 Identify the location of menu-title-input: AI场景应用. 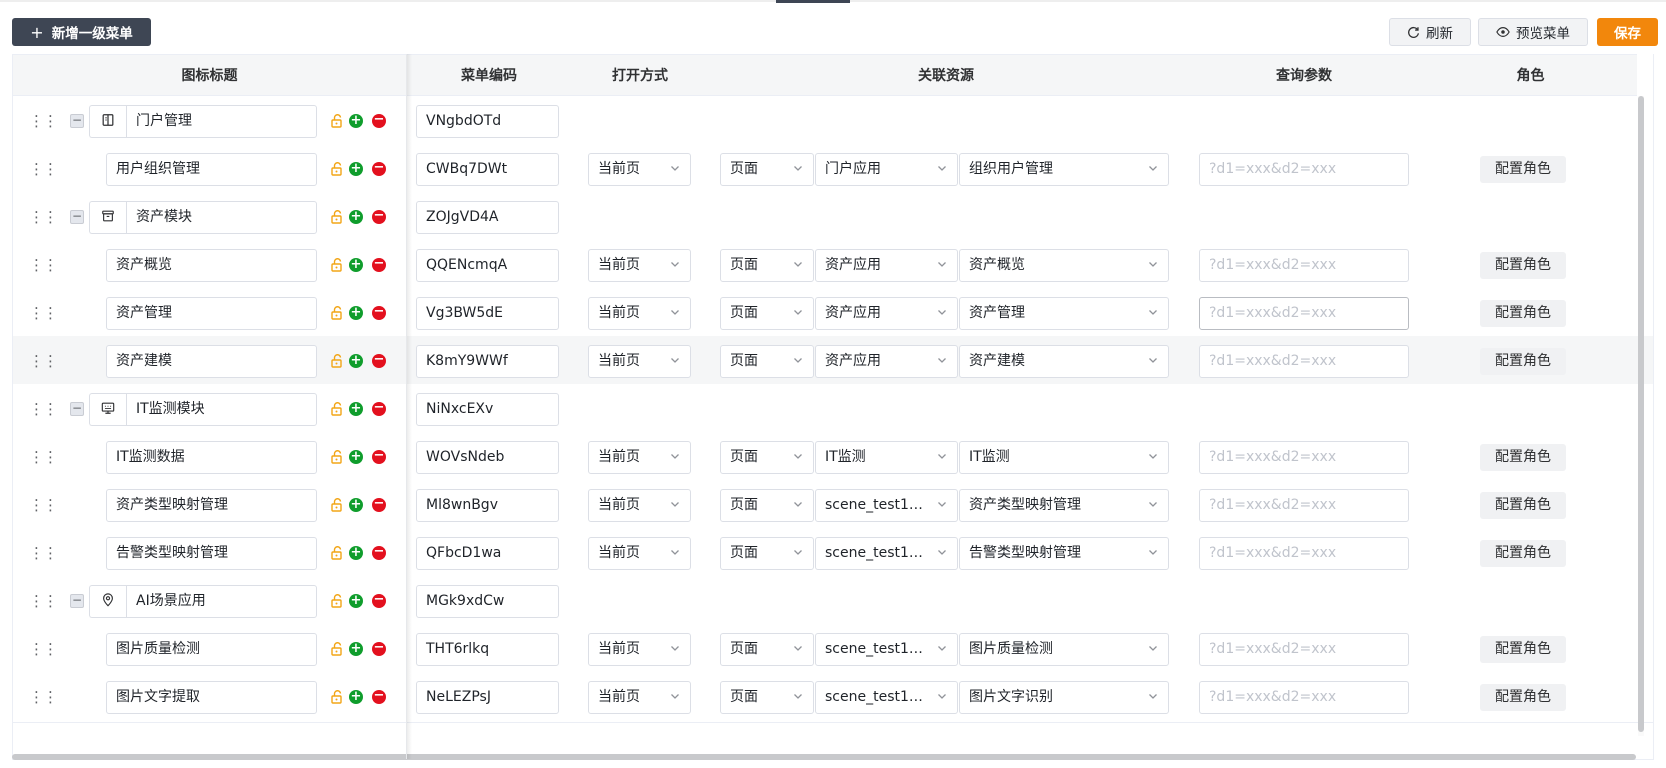
(221, 601).